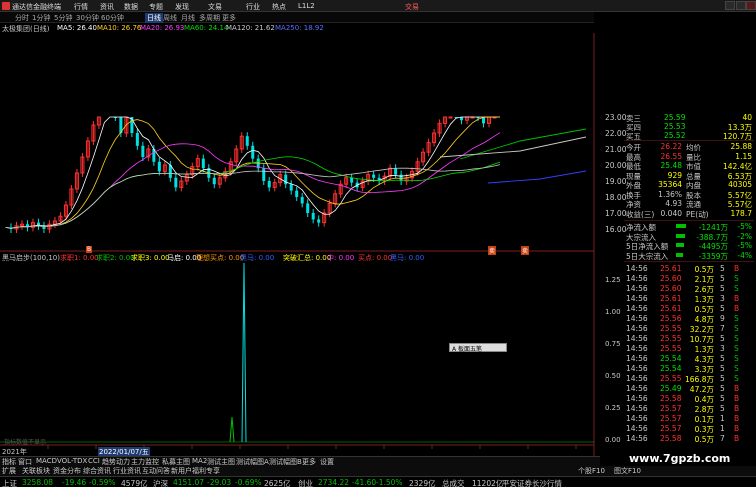 The width and height of the screenshot is (756, 487). What do you see at coordinates (741, 5) in the screenshot?
I see `maximize-button` at bounding box center [741, 5].